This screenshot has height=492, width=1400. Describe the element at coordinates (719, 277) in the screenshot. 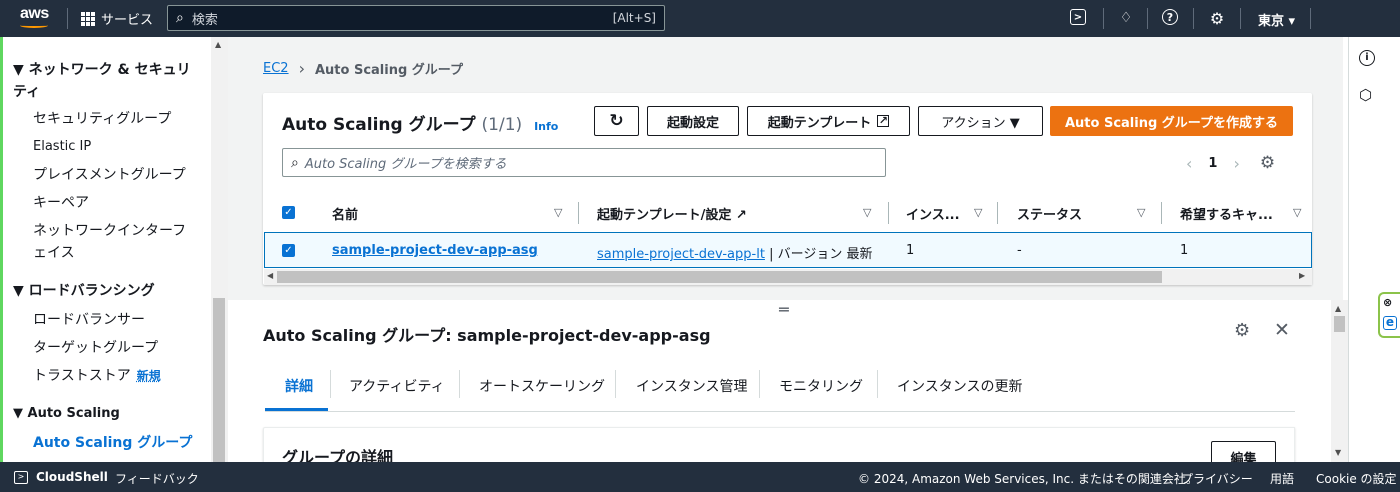

I see `table-scrollbar-thumb` at that location.